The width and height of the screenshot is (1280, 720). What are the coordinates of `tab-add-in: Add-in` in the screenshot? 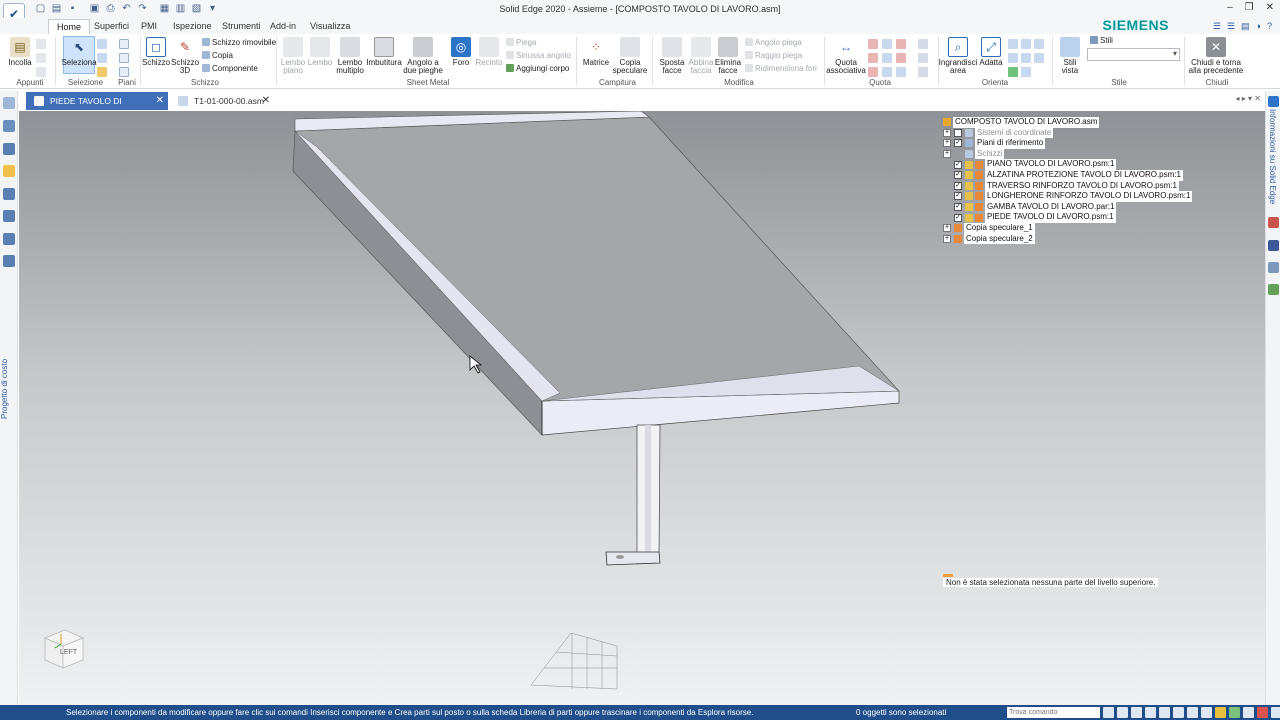 It's located at (283, 26).